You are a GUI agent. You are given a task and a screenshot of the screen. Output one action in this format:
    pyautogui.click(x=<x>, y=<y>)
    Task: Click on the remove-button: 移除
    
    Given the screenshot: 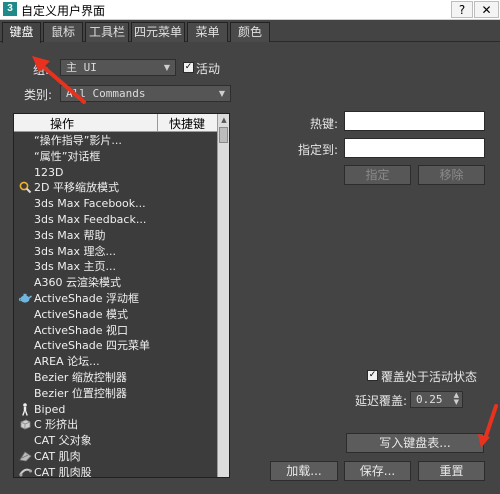 What is the action you would take?
    pyautogui.click(x=451, y=175)
    